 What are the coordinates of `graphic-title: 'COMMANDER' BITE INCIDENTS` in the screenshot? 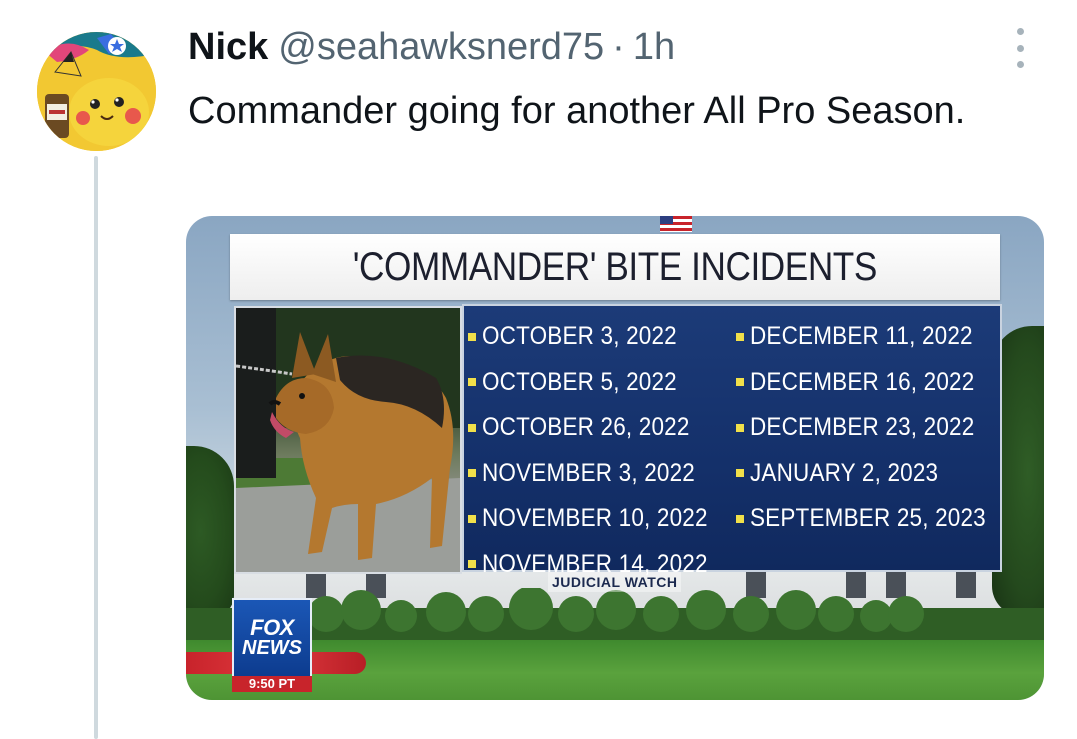 It's located at (615, 266).